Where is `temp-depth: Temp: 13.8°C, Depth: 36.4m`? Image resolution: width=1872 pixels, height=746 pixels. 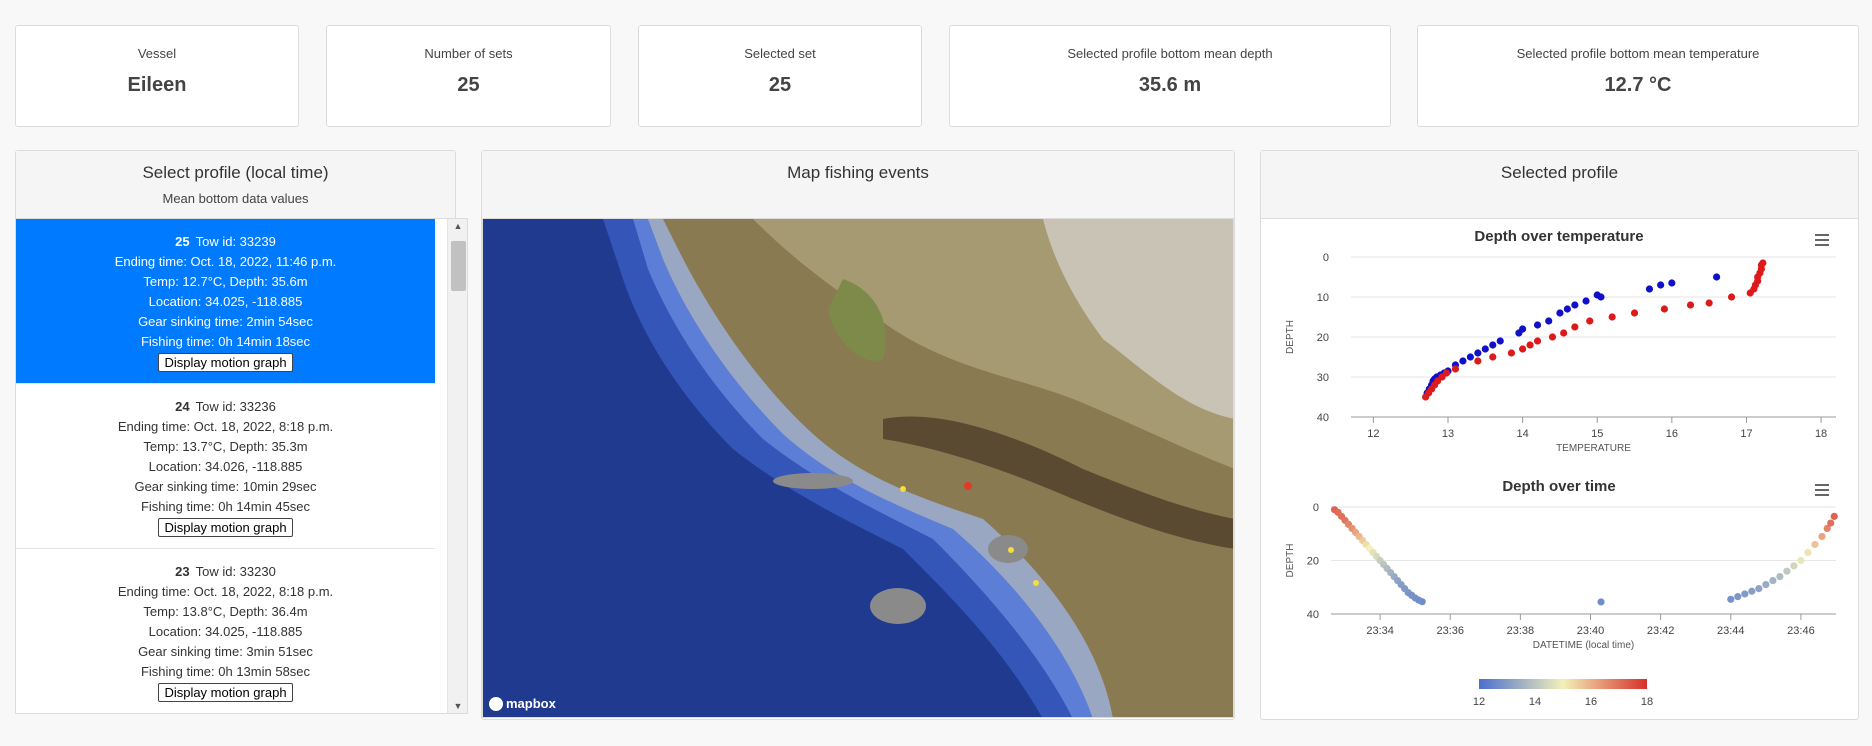 temp-depth: Temp: 13.8°C, Depth: 36.4m is located at coordinates (225, 611).